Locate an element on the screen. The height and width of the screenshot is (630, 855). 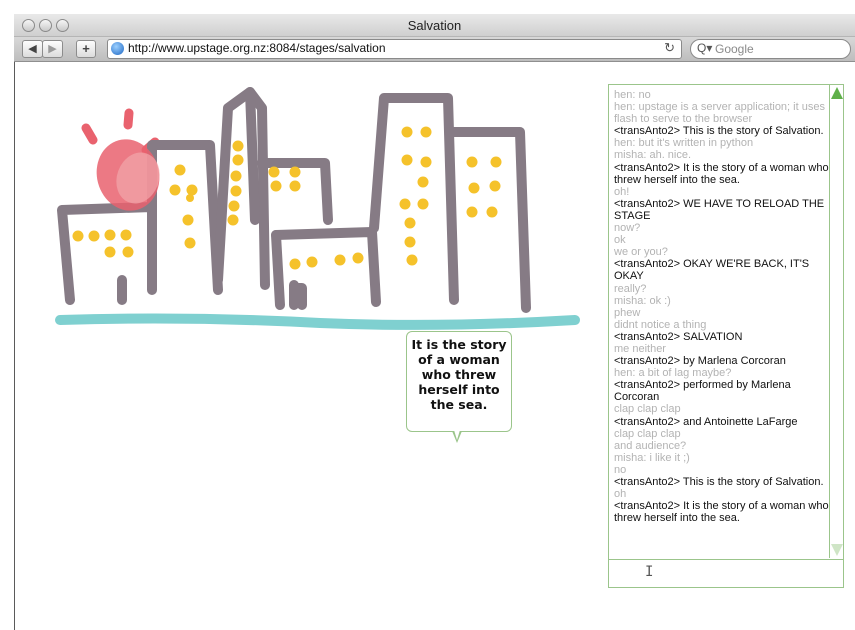
chat-message: <transAnto2> SALVATION is located at coordinates (678, 336).